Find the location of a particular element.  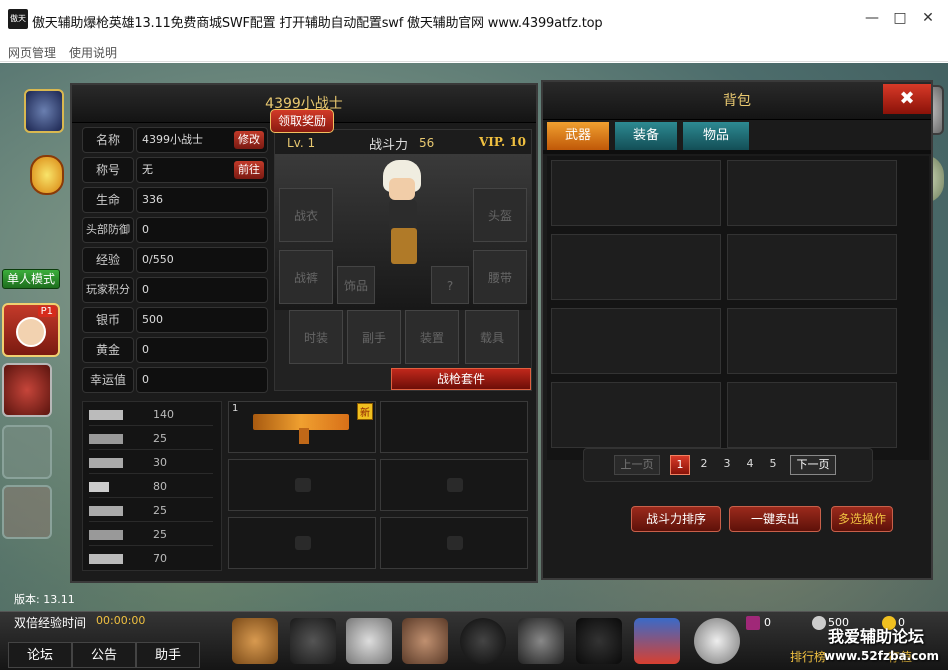

player-title: 无 is located at coordinates (147, 169).